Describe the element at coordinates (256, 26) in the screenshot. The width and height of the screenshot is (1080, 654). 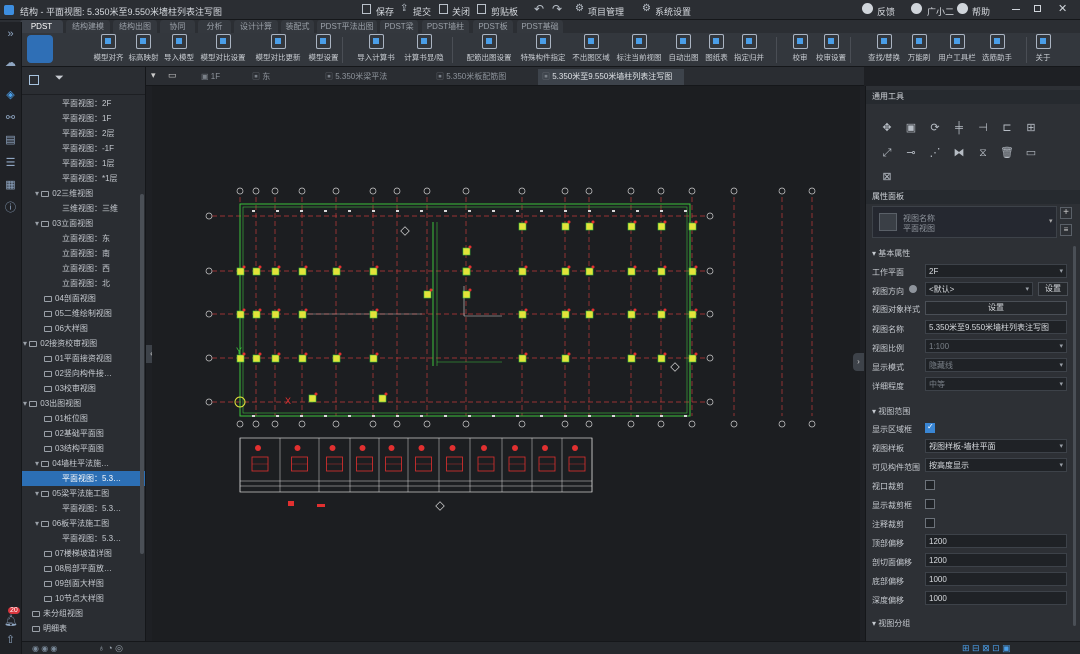
I see `ribbon-tab: 设计计算` at that location.